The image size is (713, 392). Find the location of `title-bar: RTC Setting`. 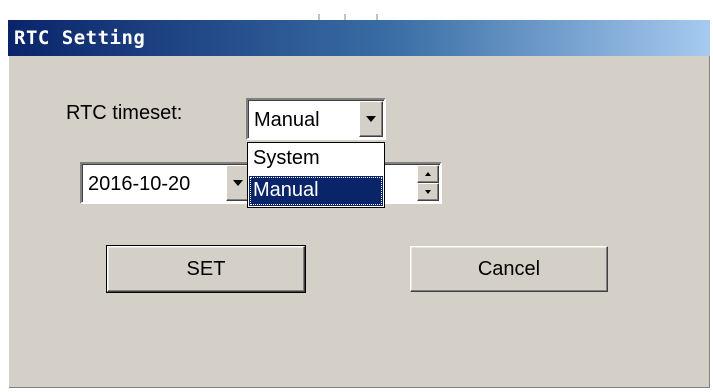

title-bar: RTC Setting is located at coordinates (359, 38).